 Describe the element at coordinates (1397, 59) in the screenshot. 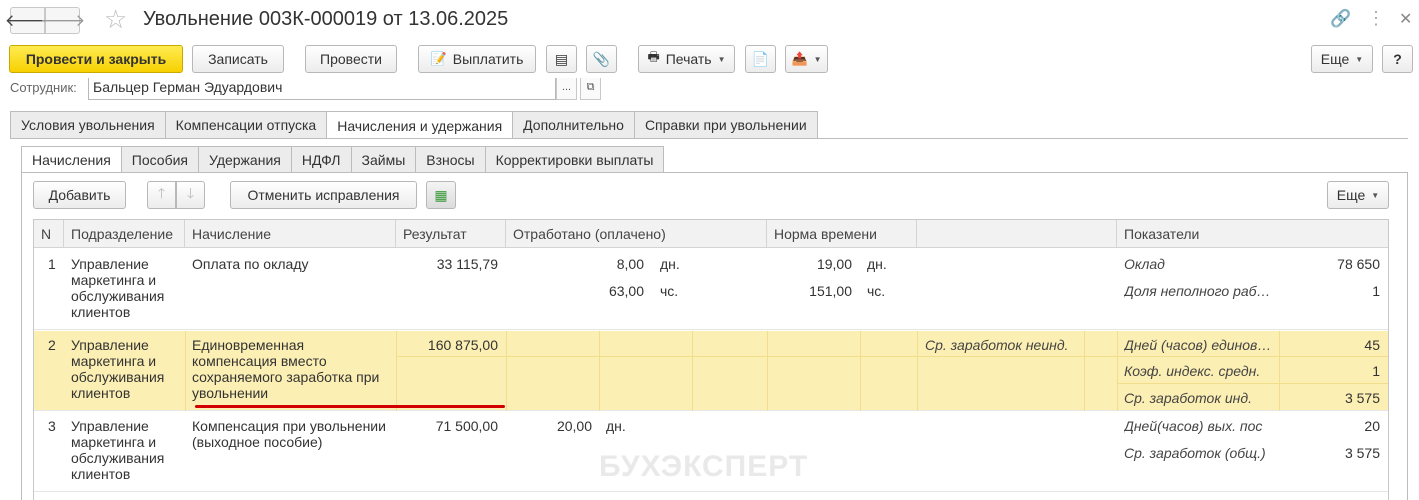

I see `help-button: ?` at that location.